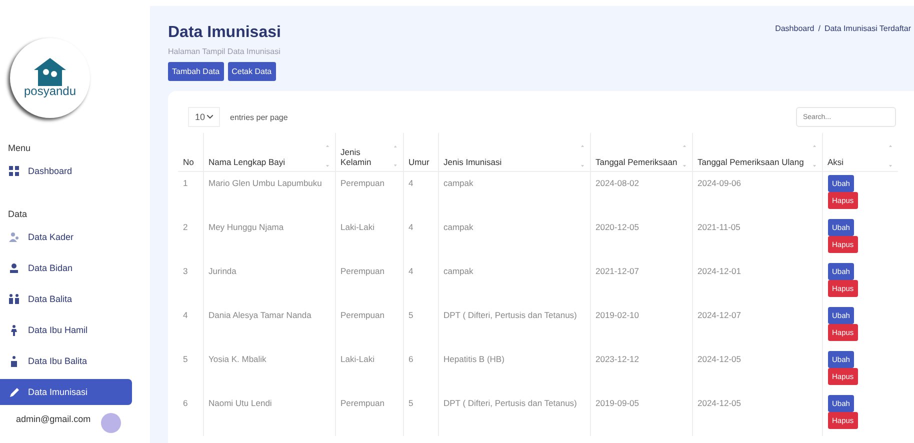  I want to click on table-cell: Mey Hunggu Njama, so click(246, 227).